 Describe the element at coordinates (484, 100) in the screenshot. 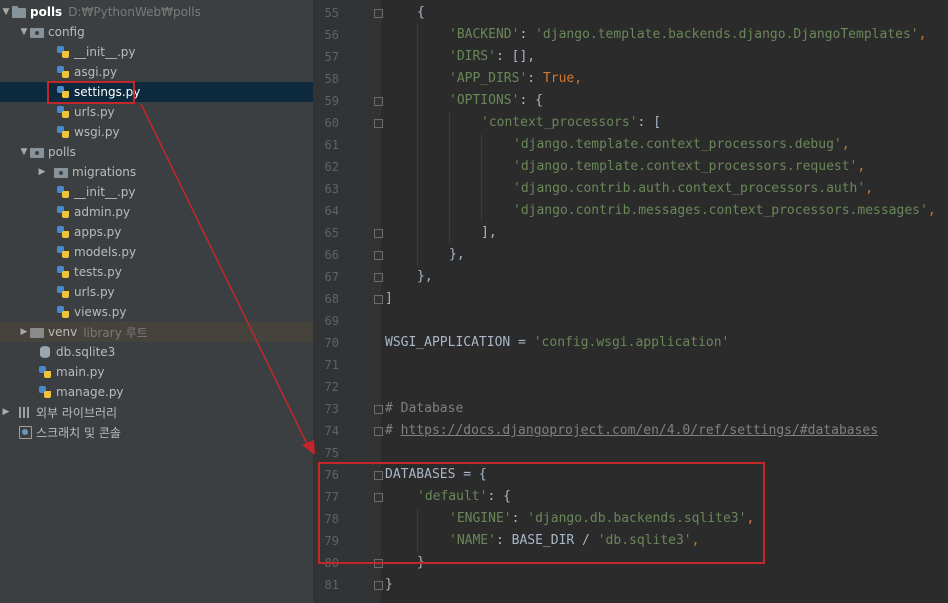

I see `code-token: 'OPTIONS'` at that location.